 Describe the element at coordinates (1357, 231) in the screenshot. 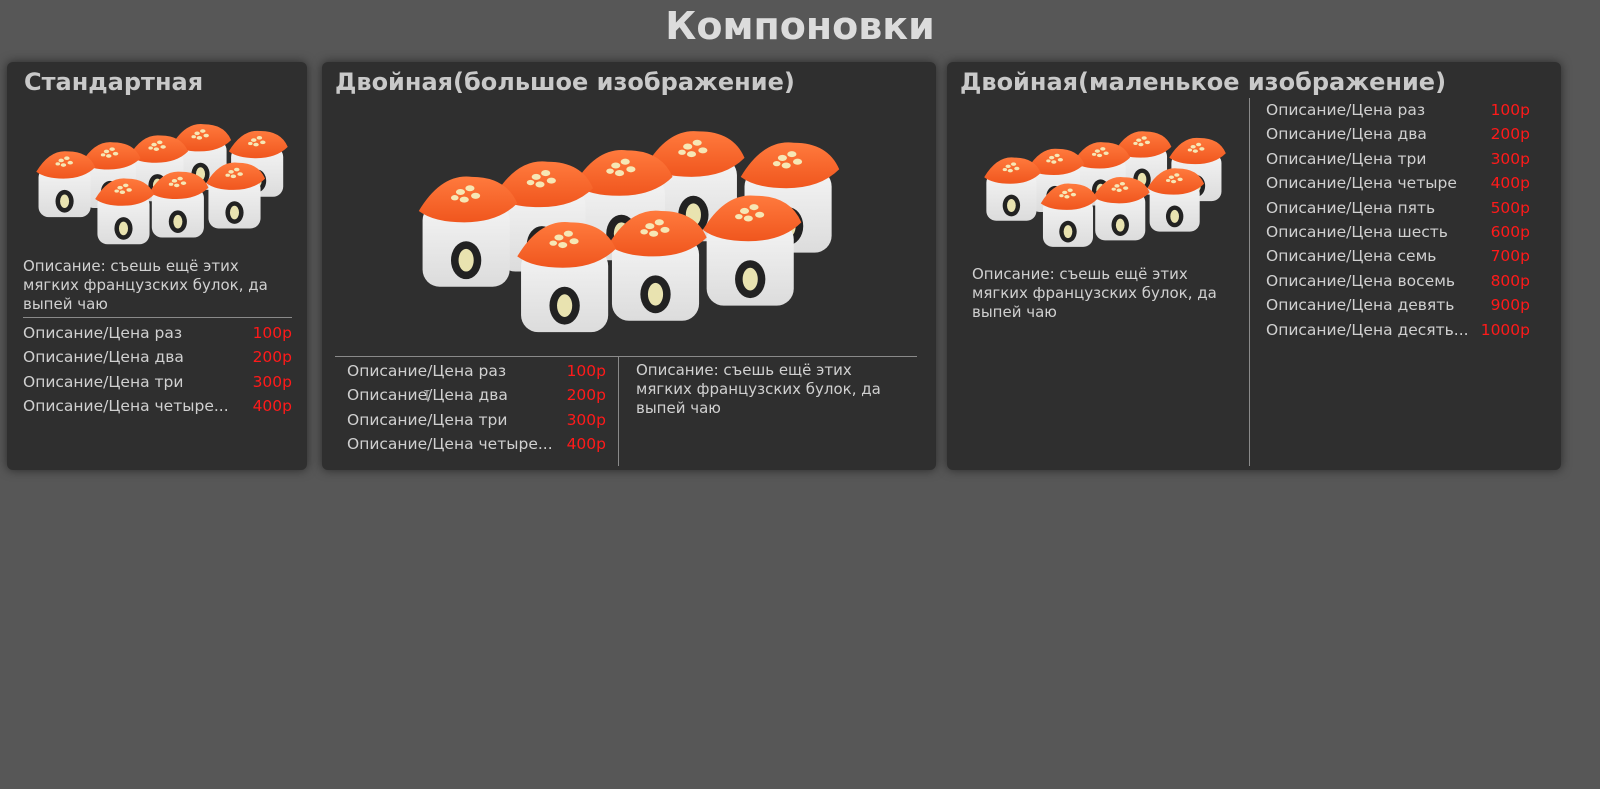

I see `price-name: Описание/Цена шесть` at that location.